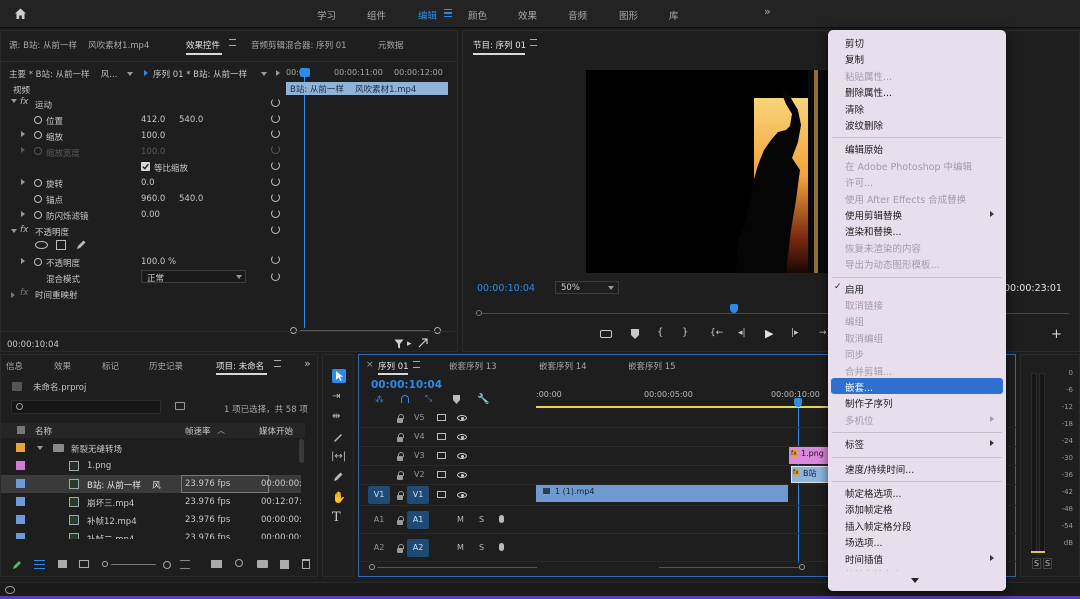  Describe the element at coordinates (180, 406) in the screenshot. I see `new-bin-from-search-icon` at that location.